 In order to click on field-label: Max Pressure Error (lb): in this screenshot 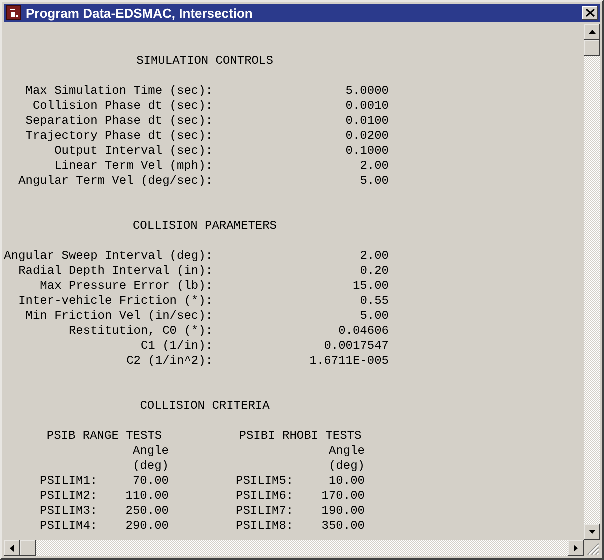, I will do `click(126, 286)`.